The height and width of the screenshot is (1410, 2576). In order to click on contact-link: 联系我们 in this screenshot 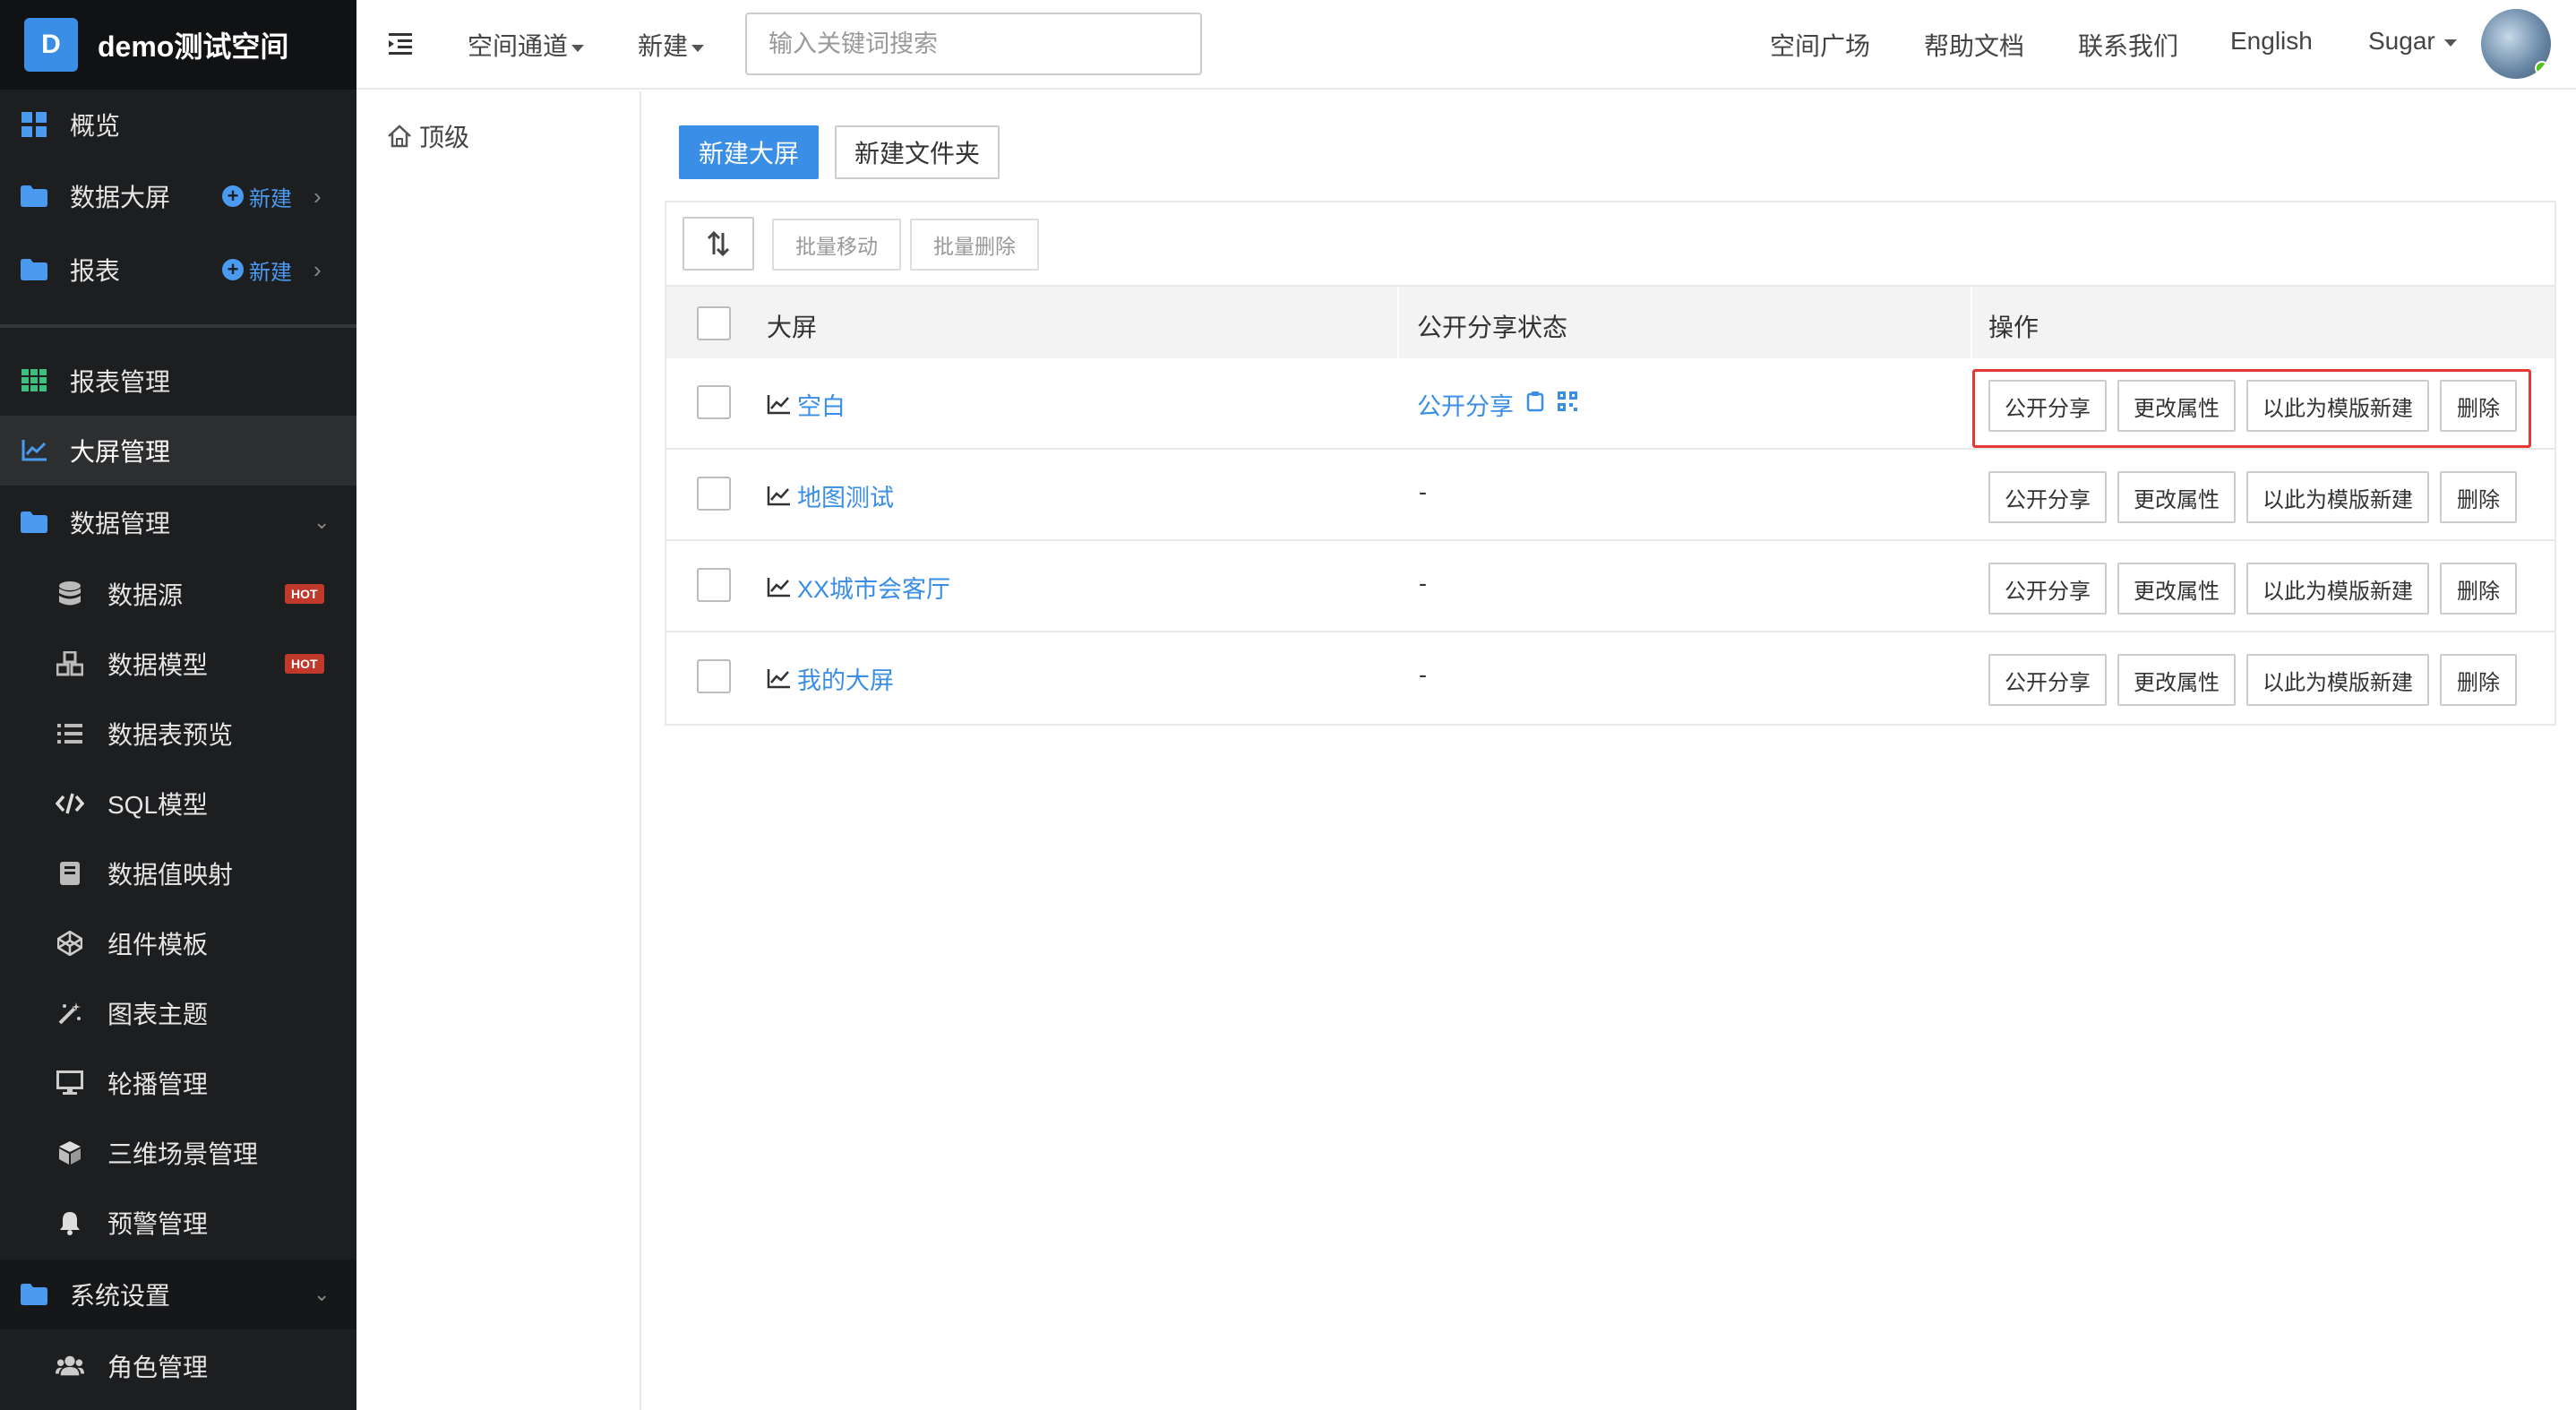, I will do `click(2128, 45)`.